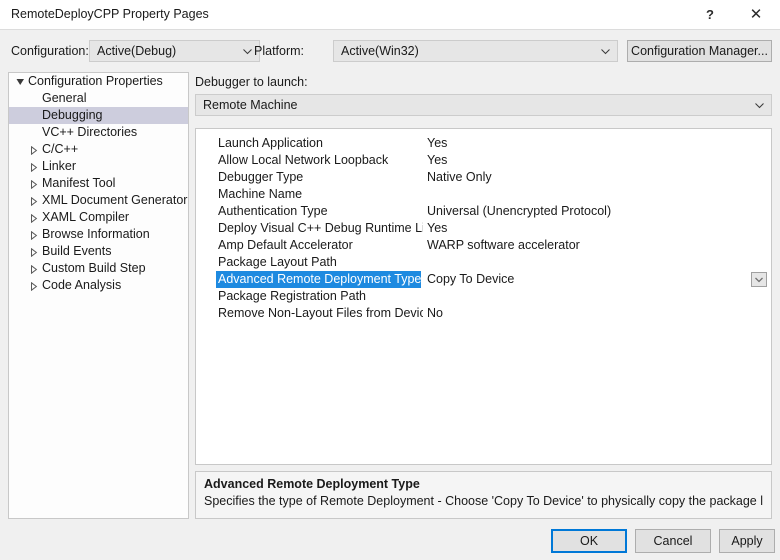 The height and width of the screenshot is (560, 780). I want to click on sidebar-item-label: Manifest Tool, so click(79, 183).